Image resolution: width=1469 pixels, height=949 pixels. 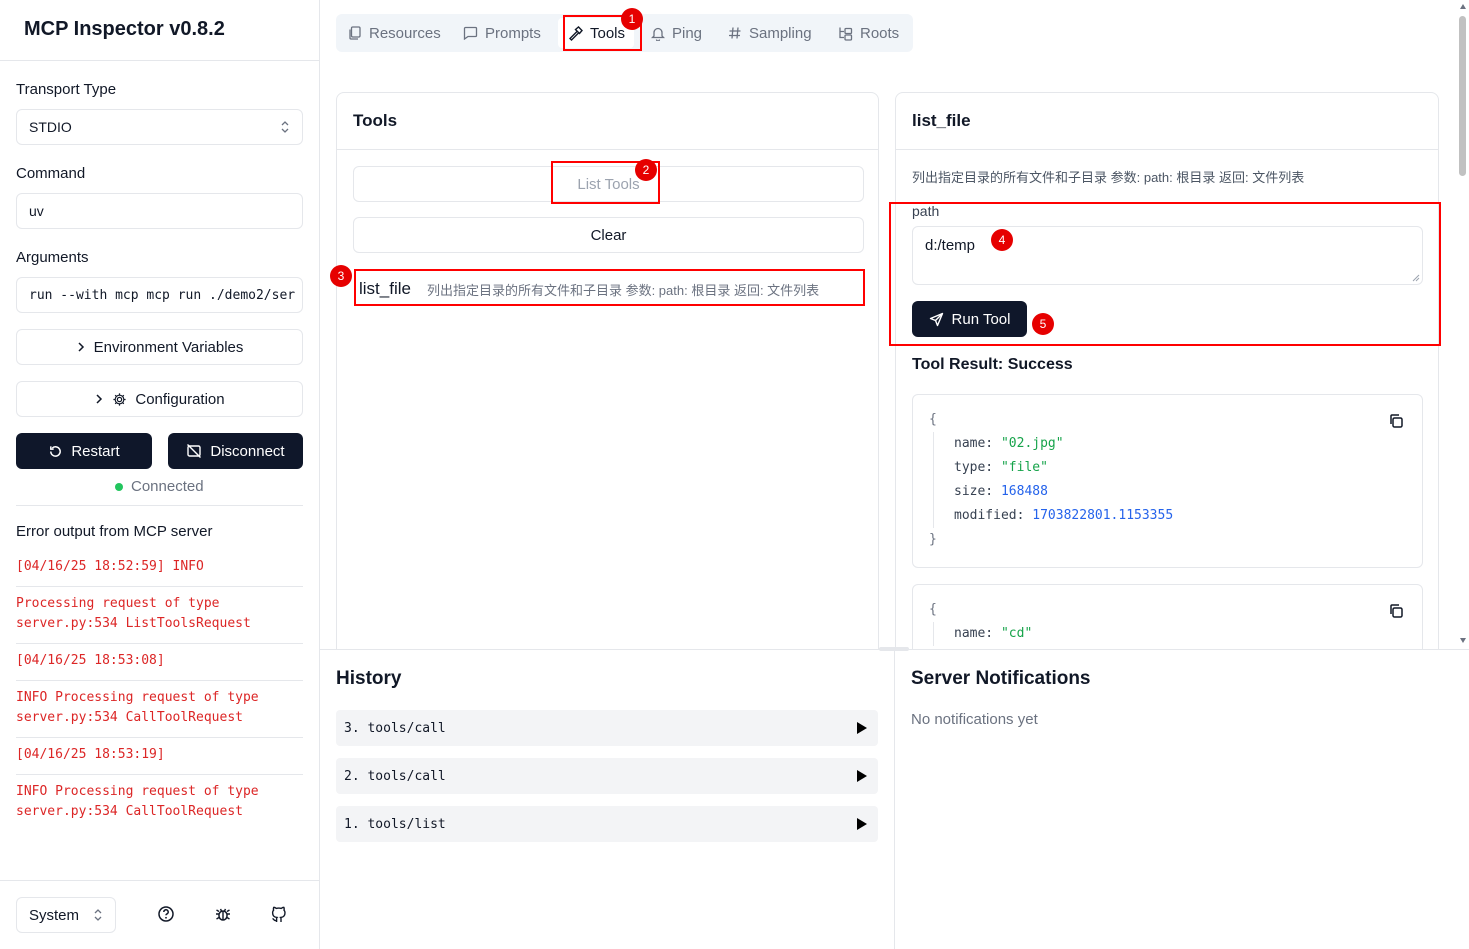 I want to click on theme-value: System, so click(x=54, y=915).